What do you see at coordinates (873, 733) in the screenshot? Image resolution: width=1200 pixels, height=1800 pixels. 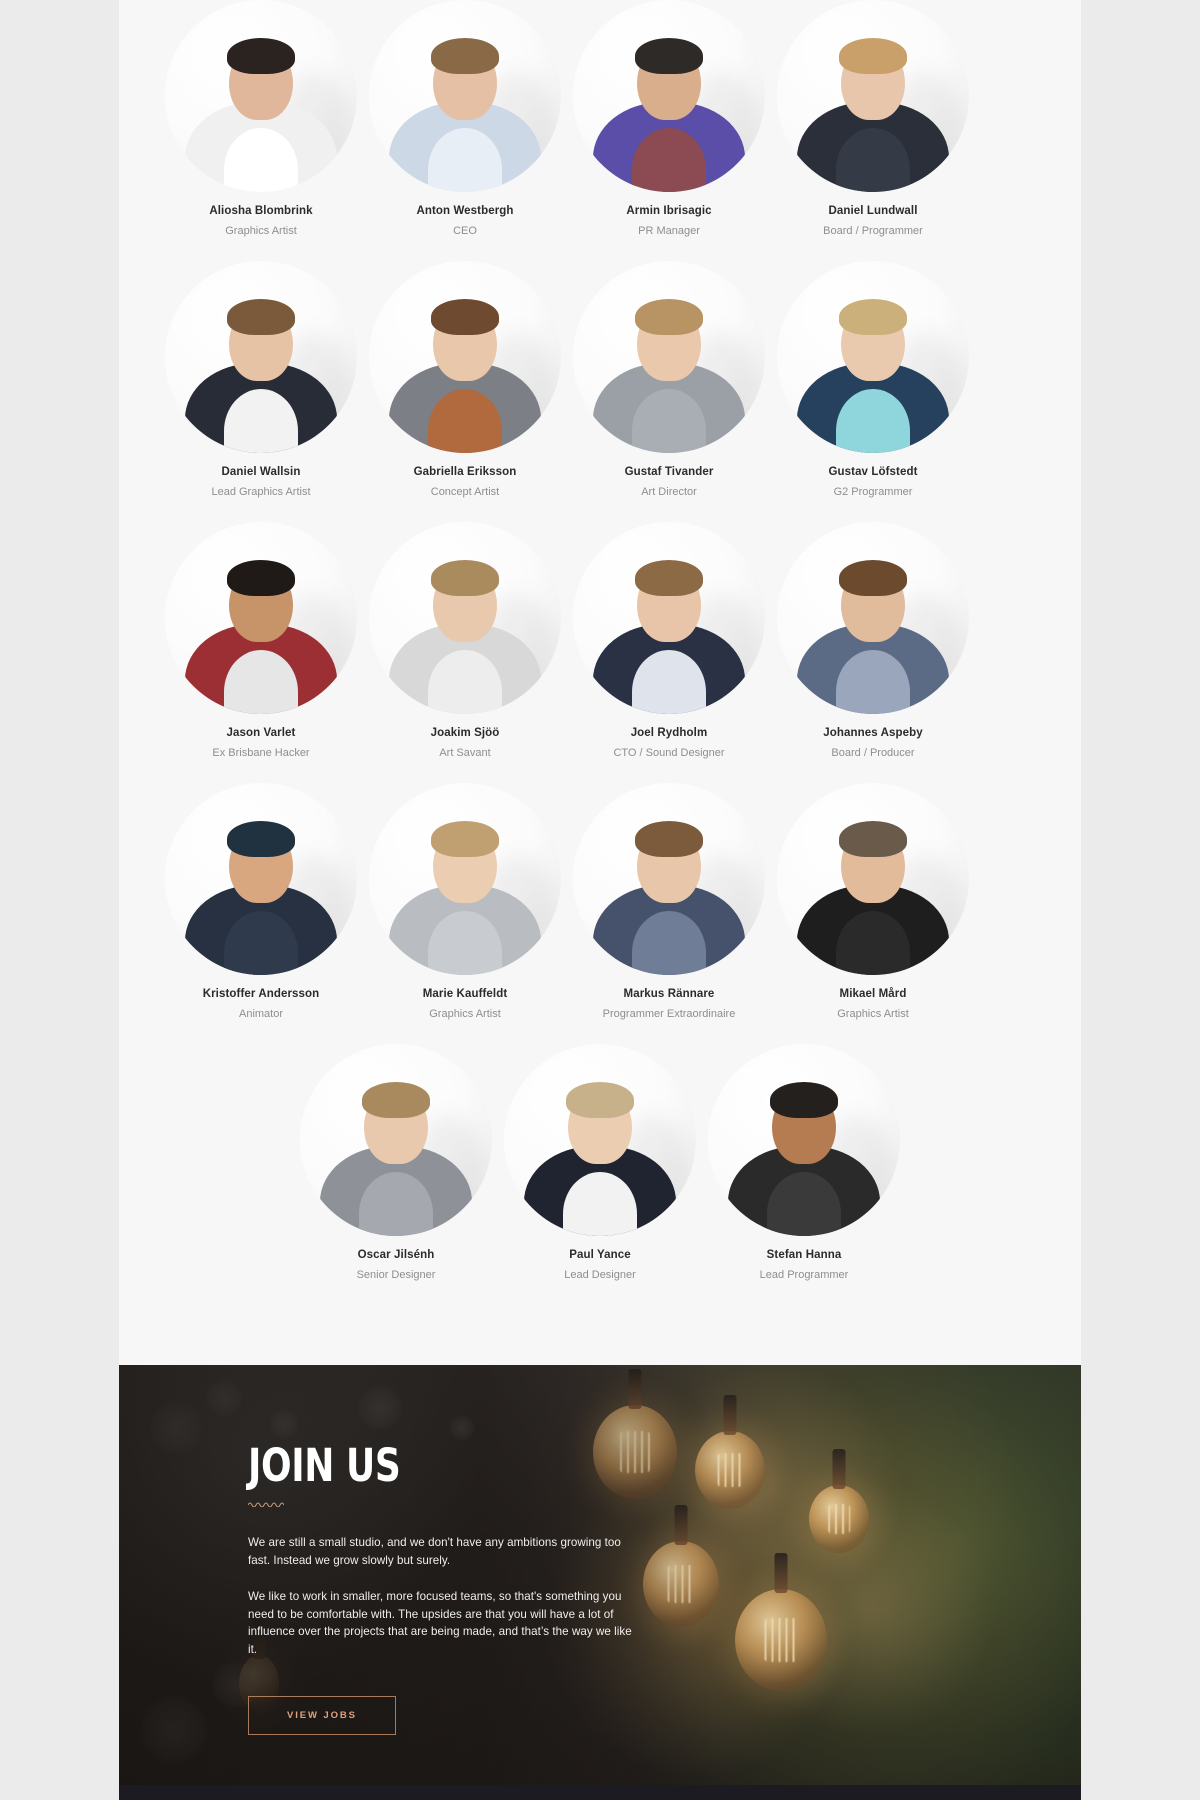 I see `member-name: Johannes Aspeby` at bounding box center [873, 733].